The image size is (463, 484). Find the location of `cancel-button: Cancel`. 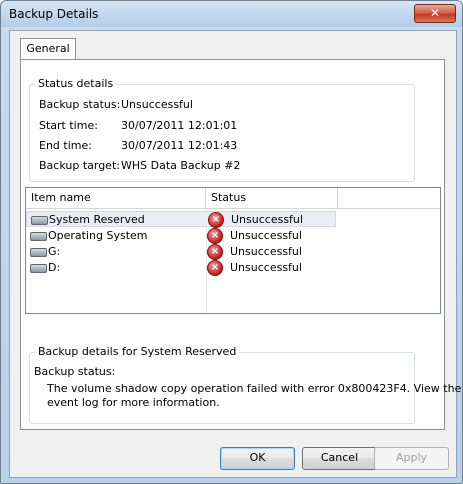

cancel-button: Cancel is located at coordinates (339, 458).